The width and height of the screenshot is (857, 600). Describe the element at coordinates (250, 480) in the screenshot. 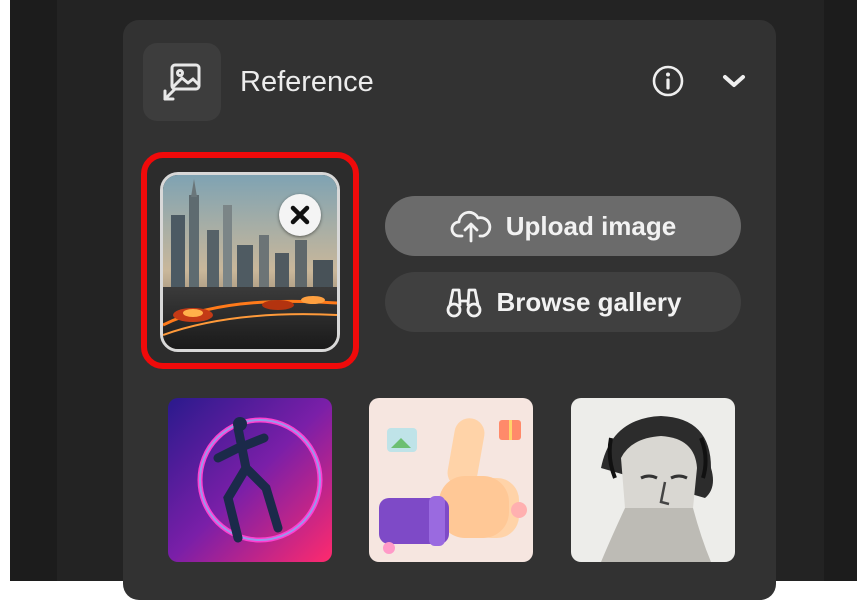

I see `sample-image-neon-dancer` at that location.